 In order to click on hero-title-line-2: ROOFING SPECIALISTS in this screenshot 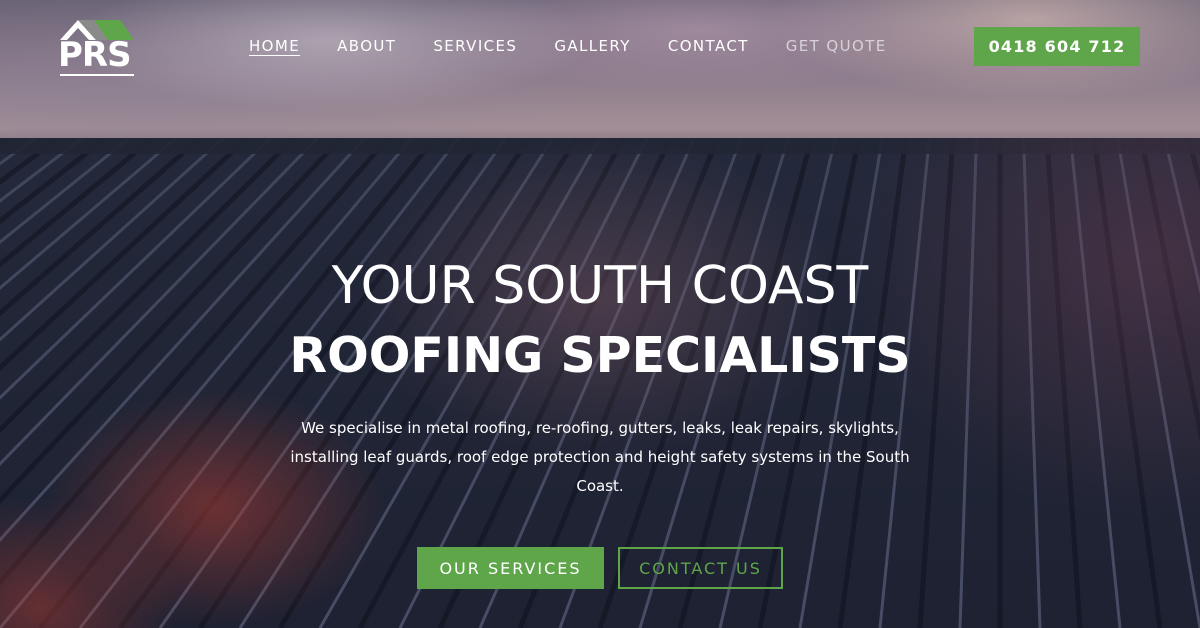, I will do `click(600, 355)`.